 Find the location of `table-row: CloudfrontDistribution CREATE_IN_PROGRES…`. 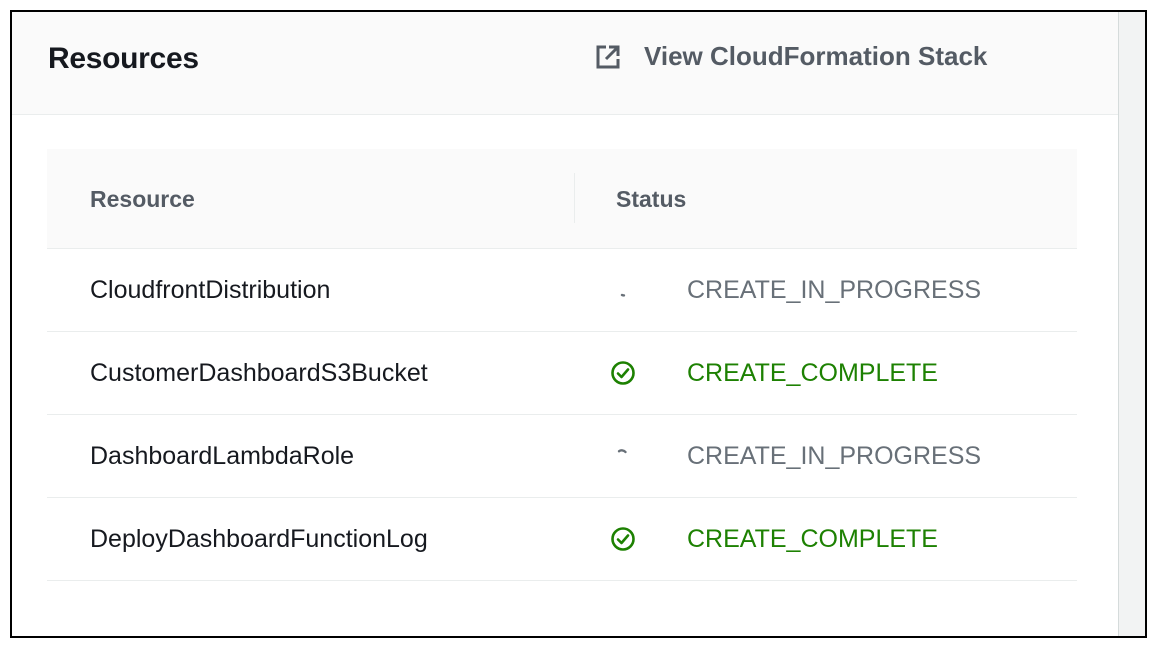

table-row: CloudfrontDistribution CREATE_IN_PROGRES… is located at coordinates (562, 290).